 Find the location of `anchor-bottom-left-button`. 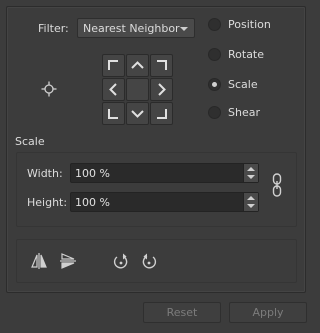

anchor-bottom-left-button is located at coordinates (113, 113).